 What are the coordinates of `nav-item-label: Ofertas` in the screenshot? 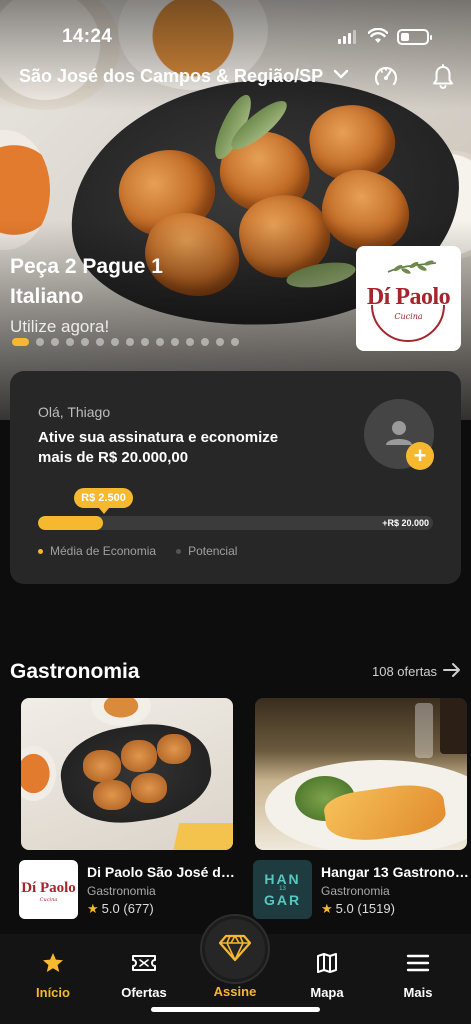 It's located at (144, 992).